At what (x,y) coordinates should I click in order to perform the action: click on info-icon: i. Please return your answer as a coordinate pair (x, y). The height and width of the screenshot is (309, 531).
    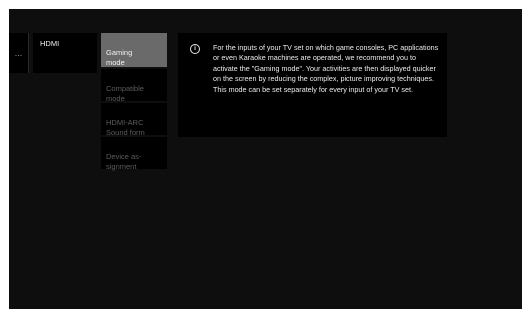
    Looking at the image, I should click on (195, 49).